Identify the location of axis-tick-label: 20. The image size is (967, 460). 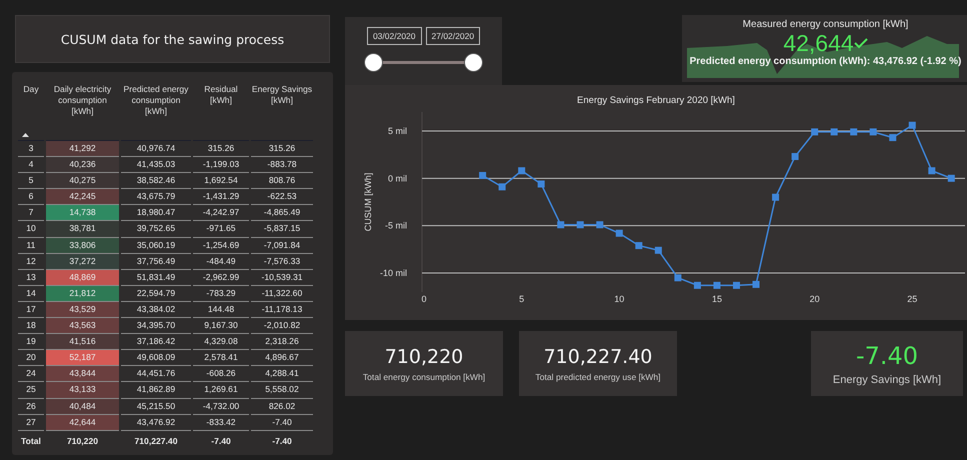
(815, 299).